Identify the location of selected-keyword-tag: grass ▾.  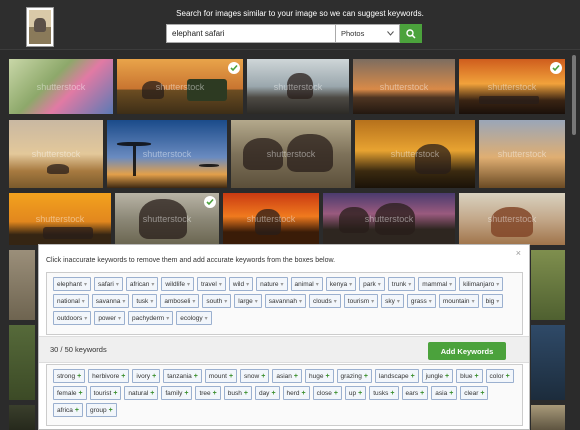
(421, 301).